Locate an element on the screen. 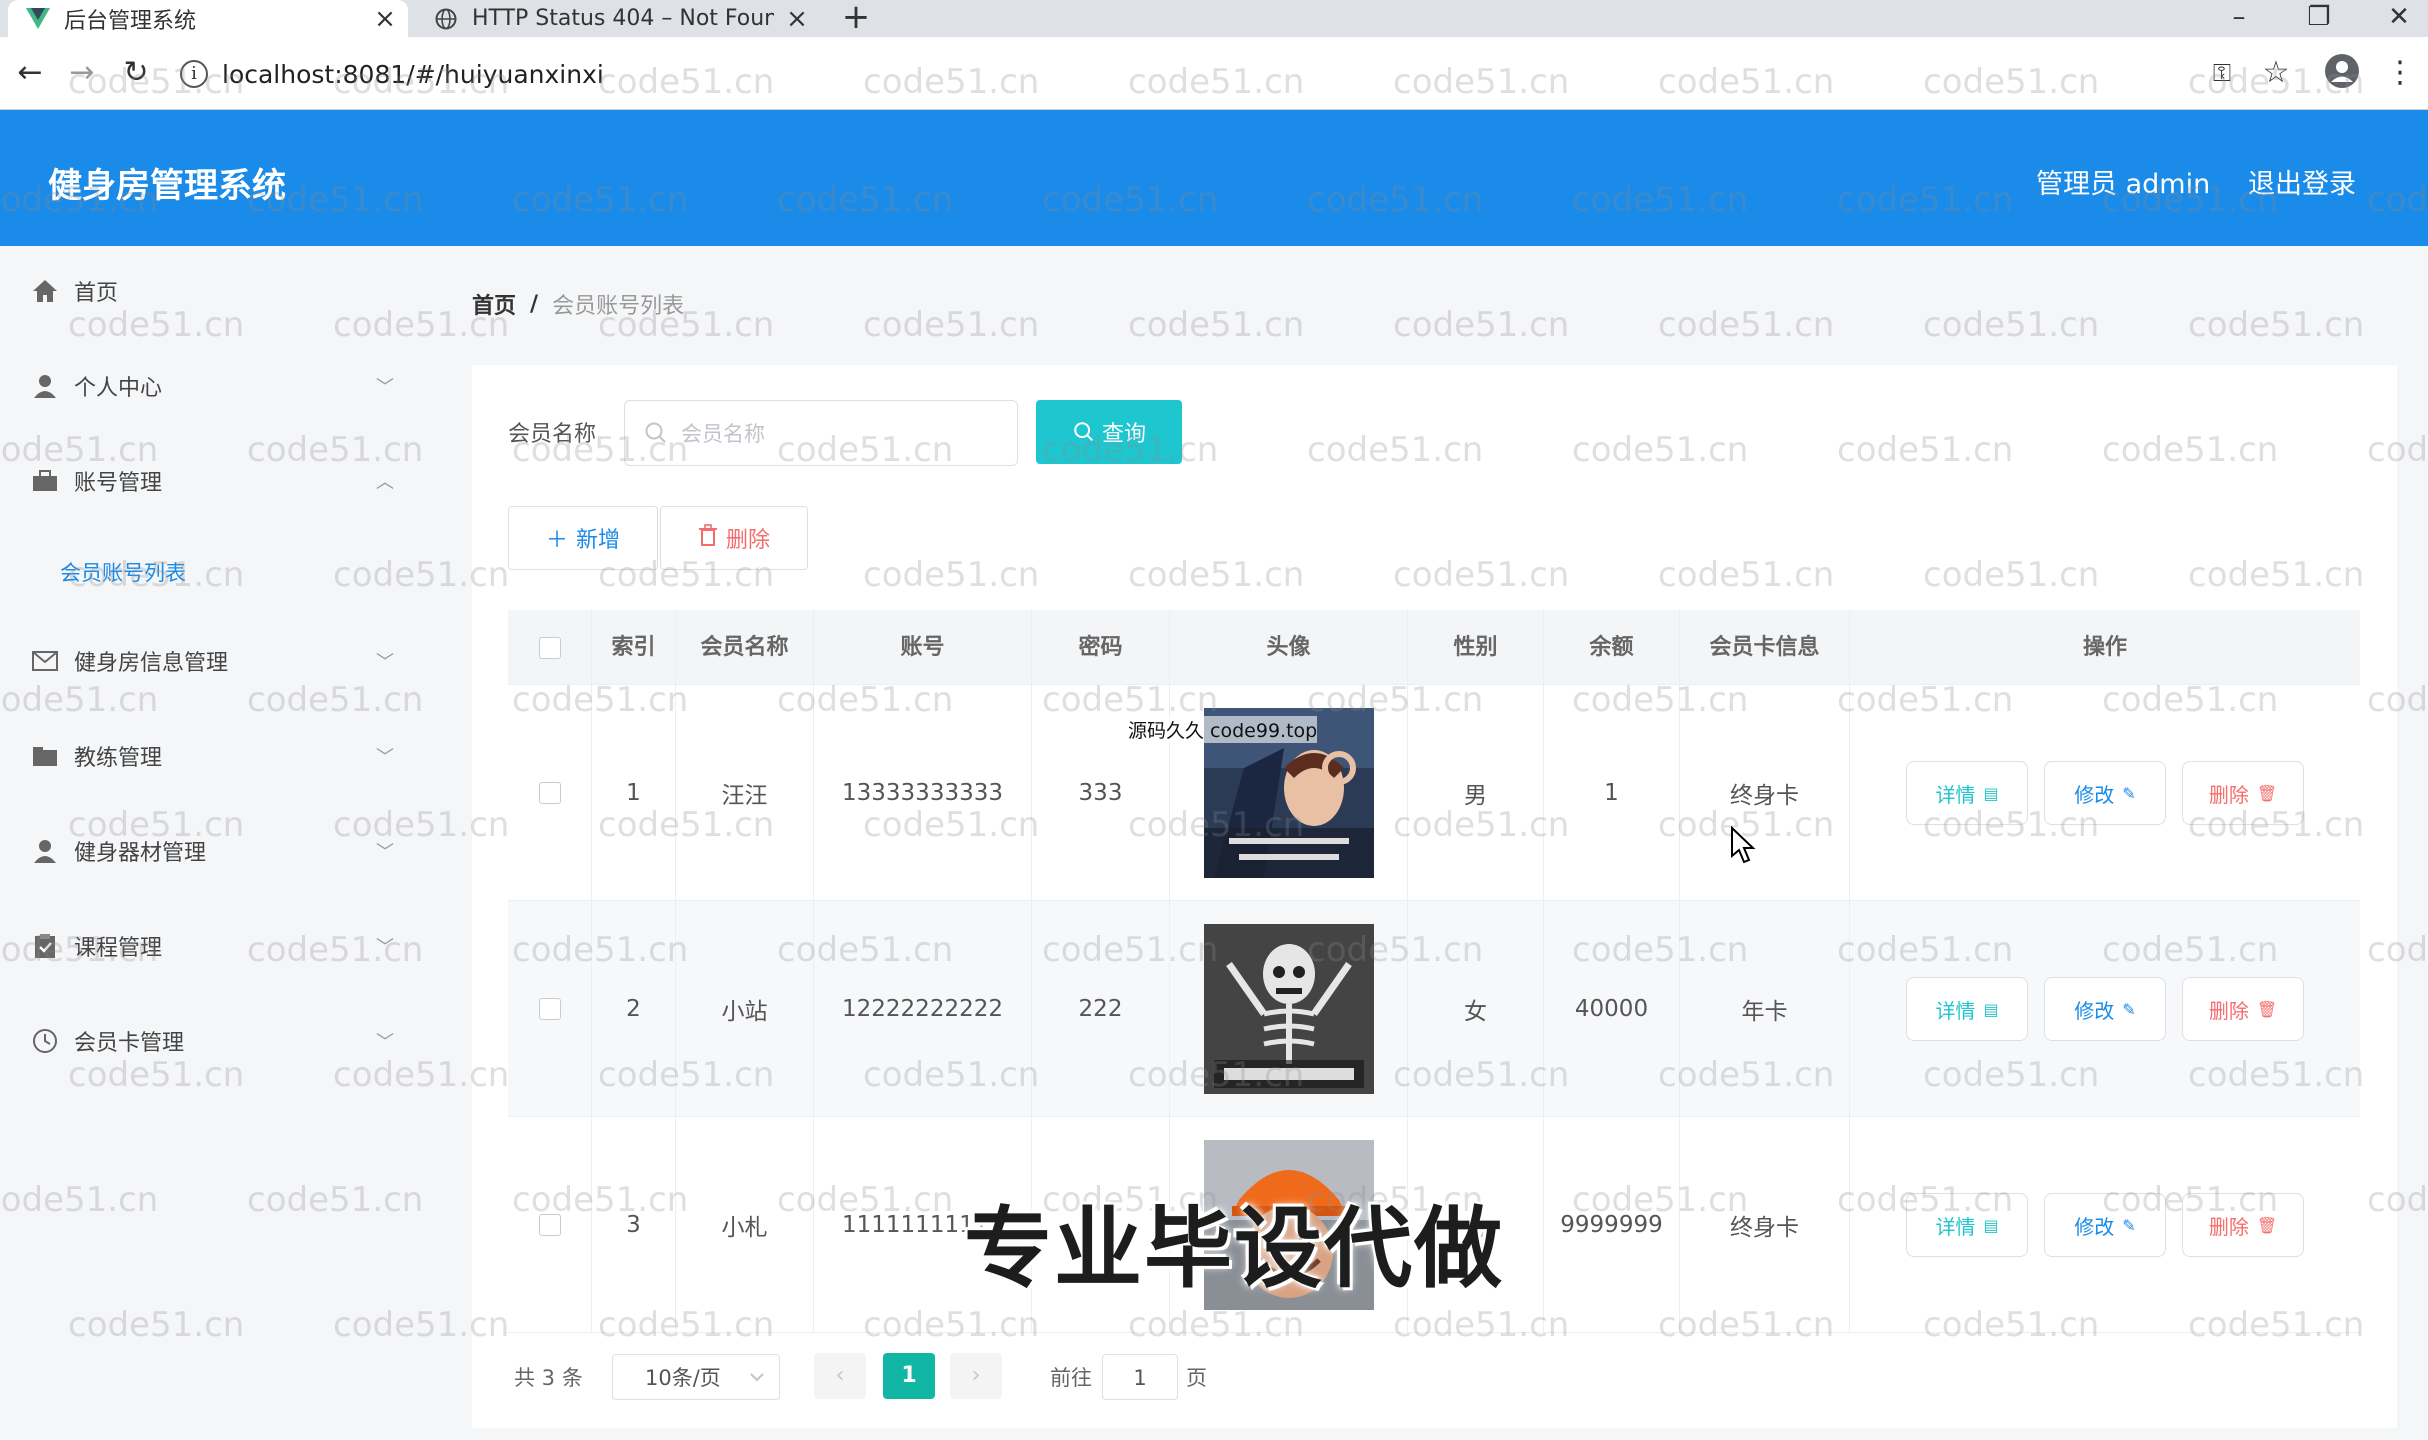  close-window-icon: ✕ is located at coordinates (2399, 18).